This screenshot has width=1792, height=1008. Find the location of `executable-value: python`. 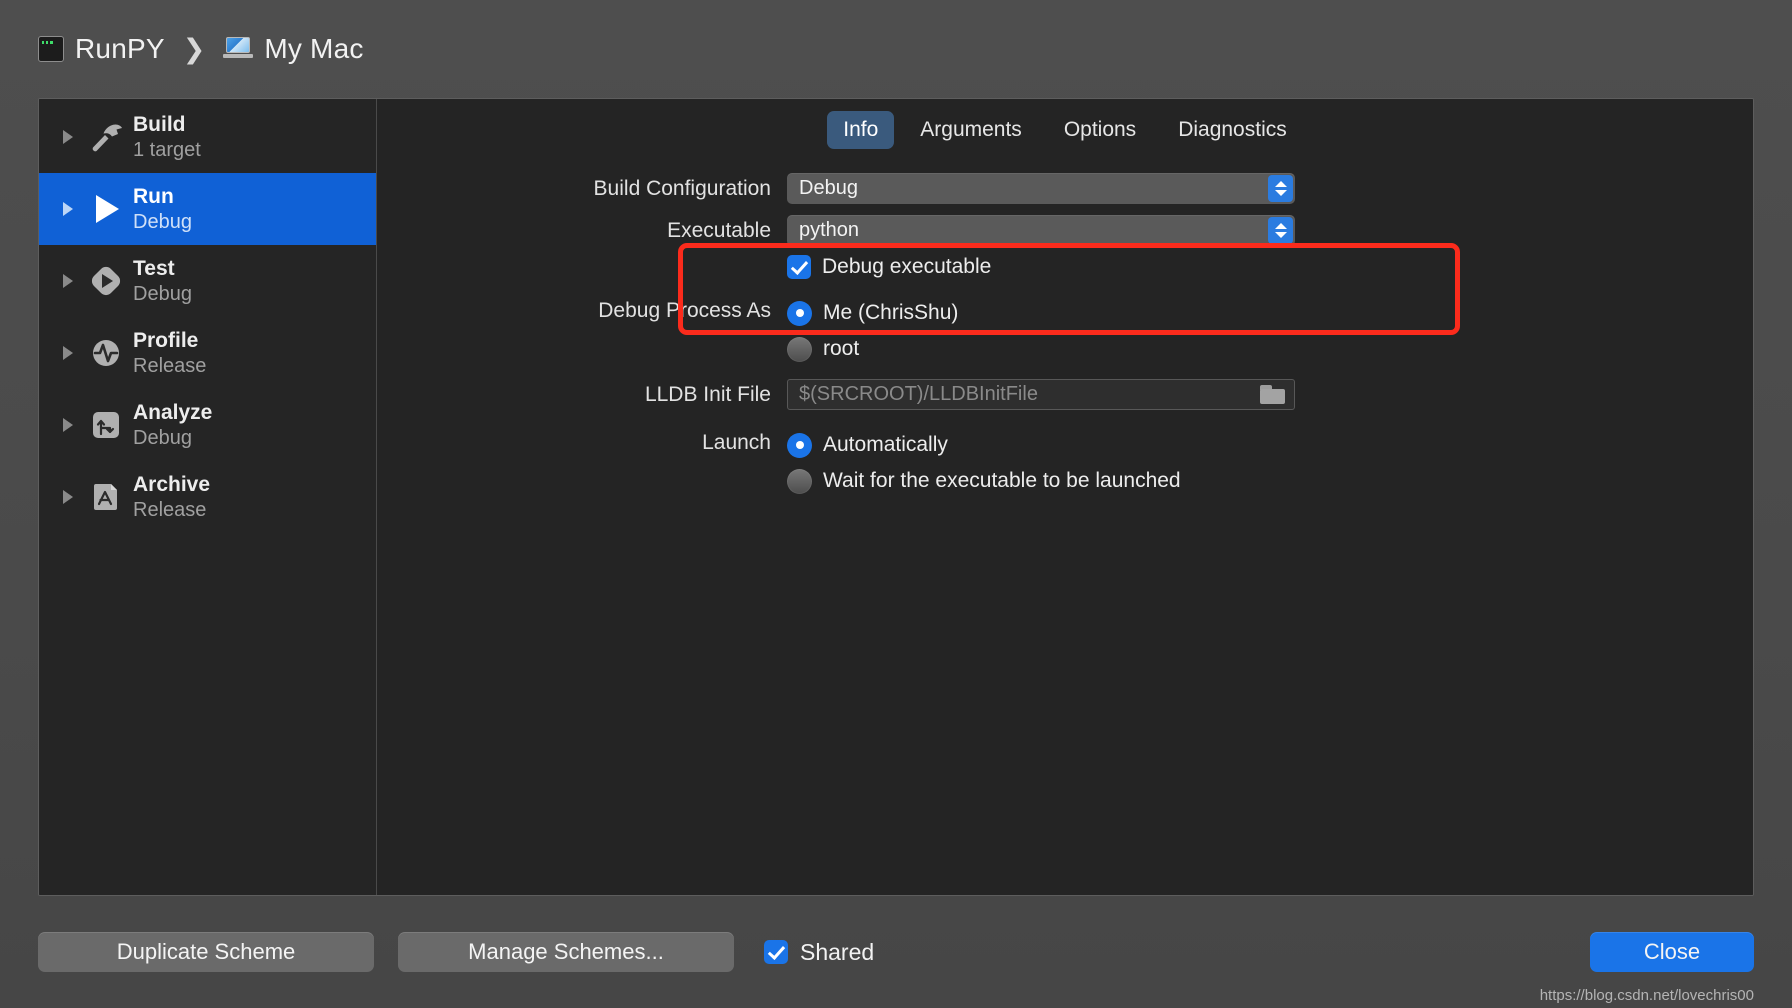

executable-value: python is located at coordinates (829, 230).